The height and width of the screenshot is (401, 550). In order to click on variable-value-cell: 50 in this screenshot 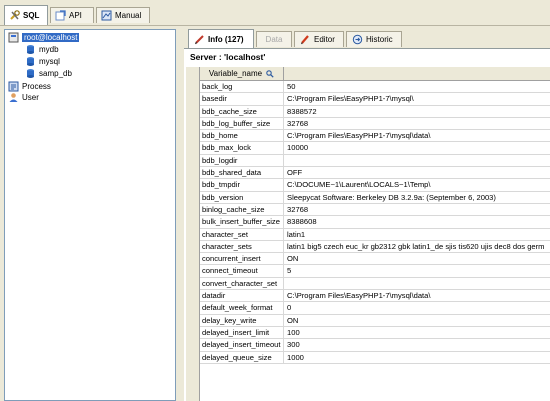, I will do `click(291, 86)`.